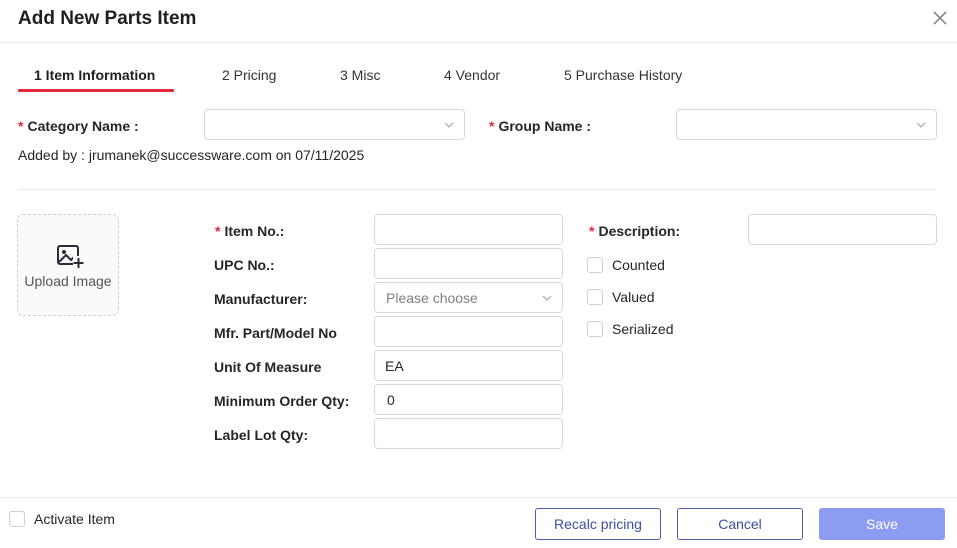  I want to click on upload-image-label: Upload Image, so click(68, 281).